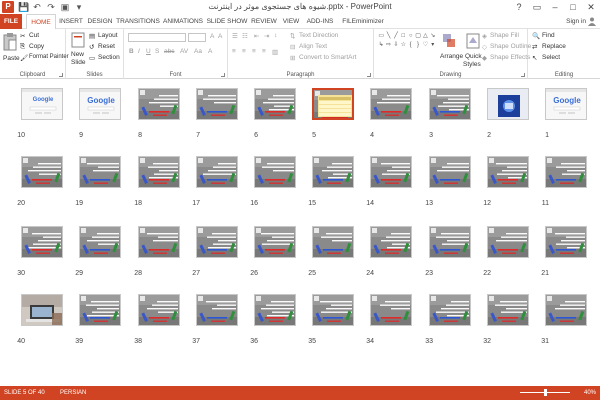 The width and height of the screenshot is (600, 400). Describe the element at coordinates (92, 36) in the screenshot. I see `layout-icon: ▤` at that location.